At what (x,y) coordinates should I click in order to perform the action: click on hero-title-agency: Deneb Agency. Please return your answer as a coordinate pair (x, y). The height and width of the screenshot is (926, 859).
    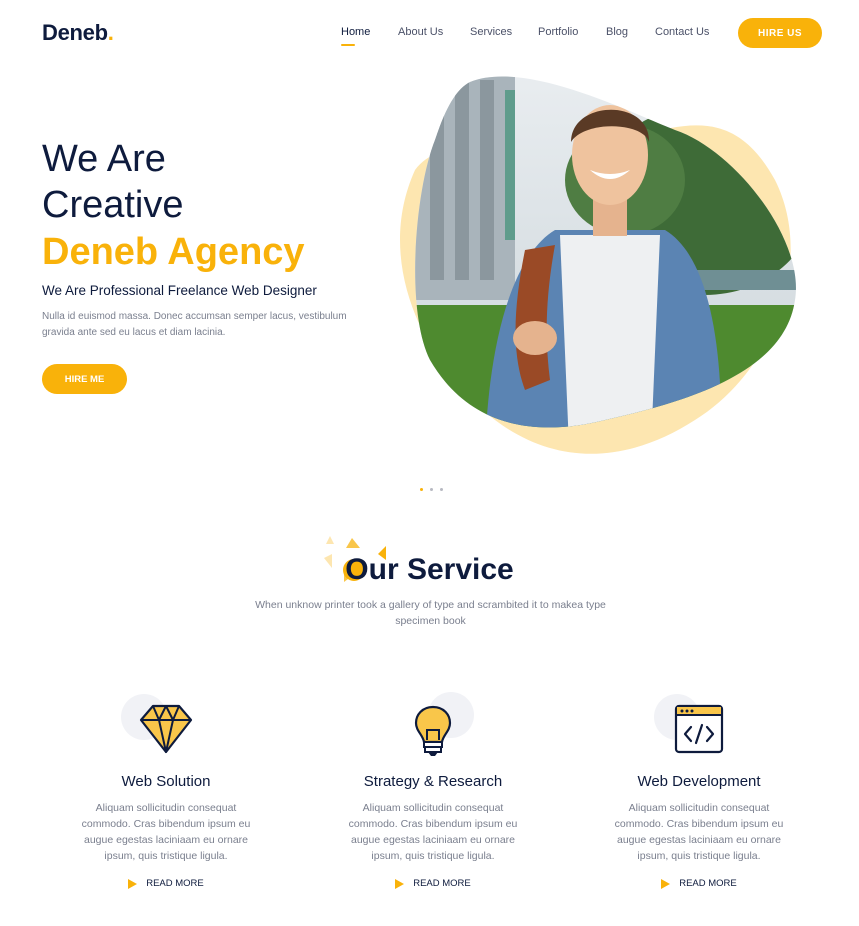
    Looking at the image, I should click on (173, 252).